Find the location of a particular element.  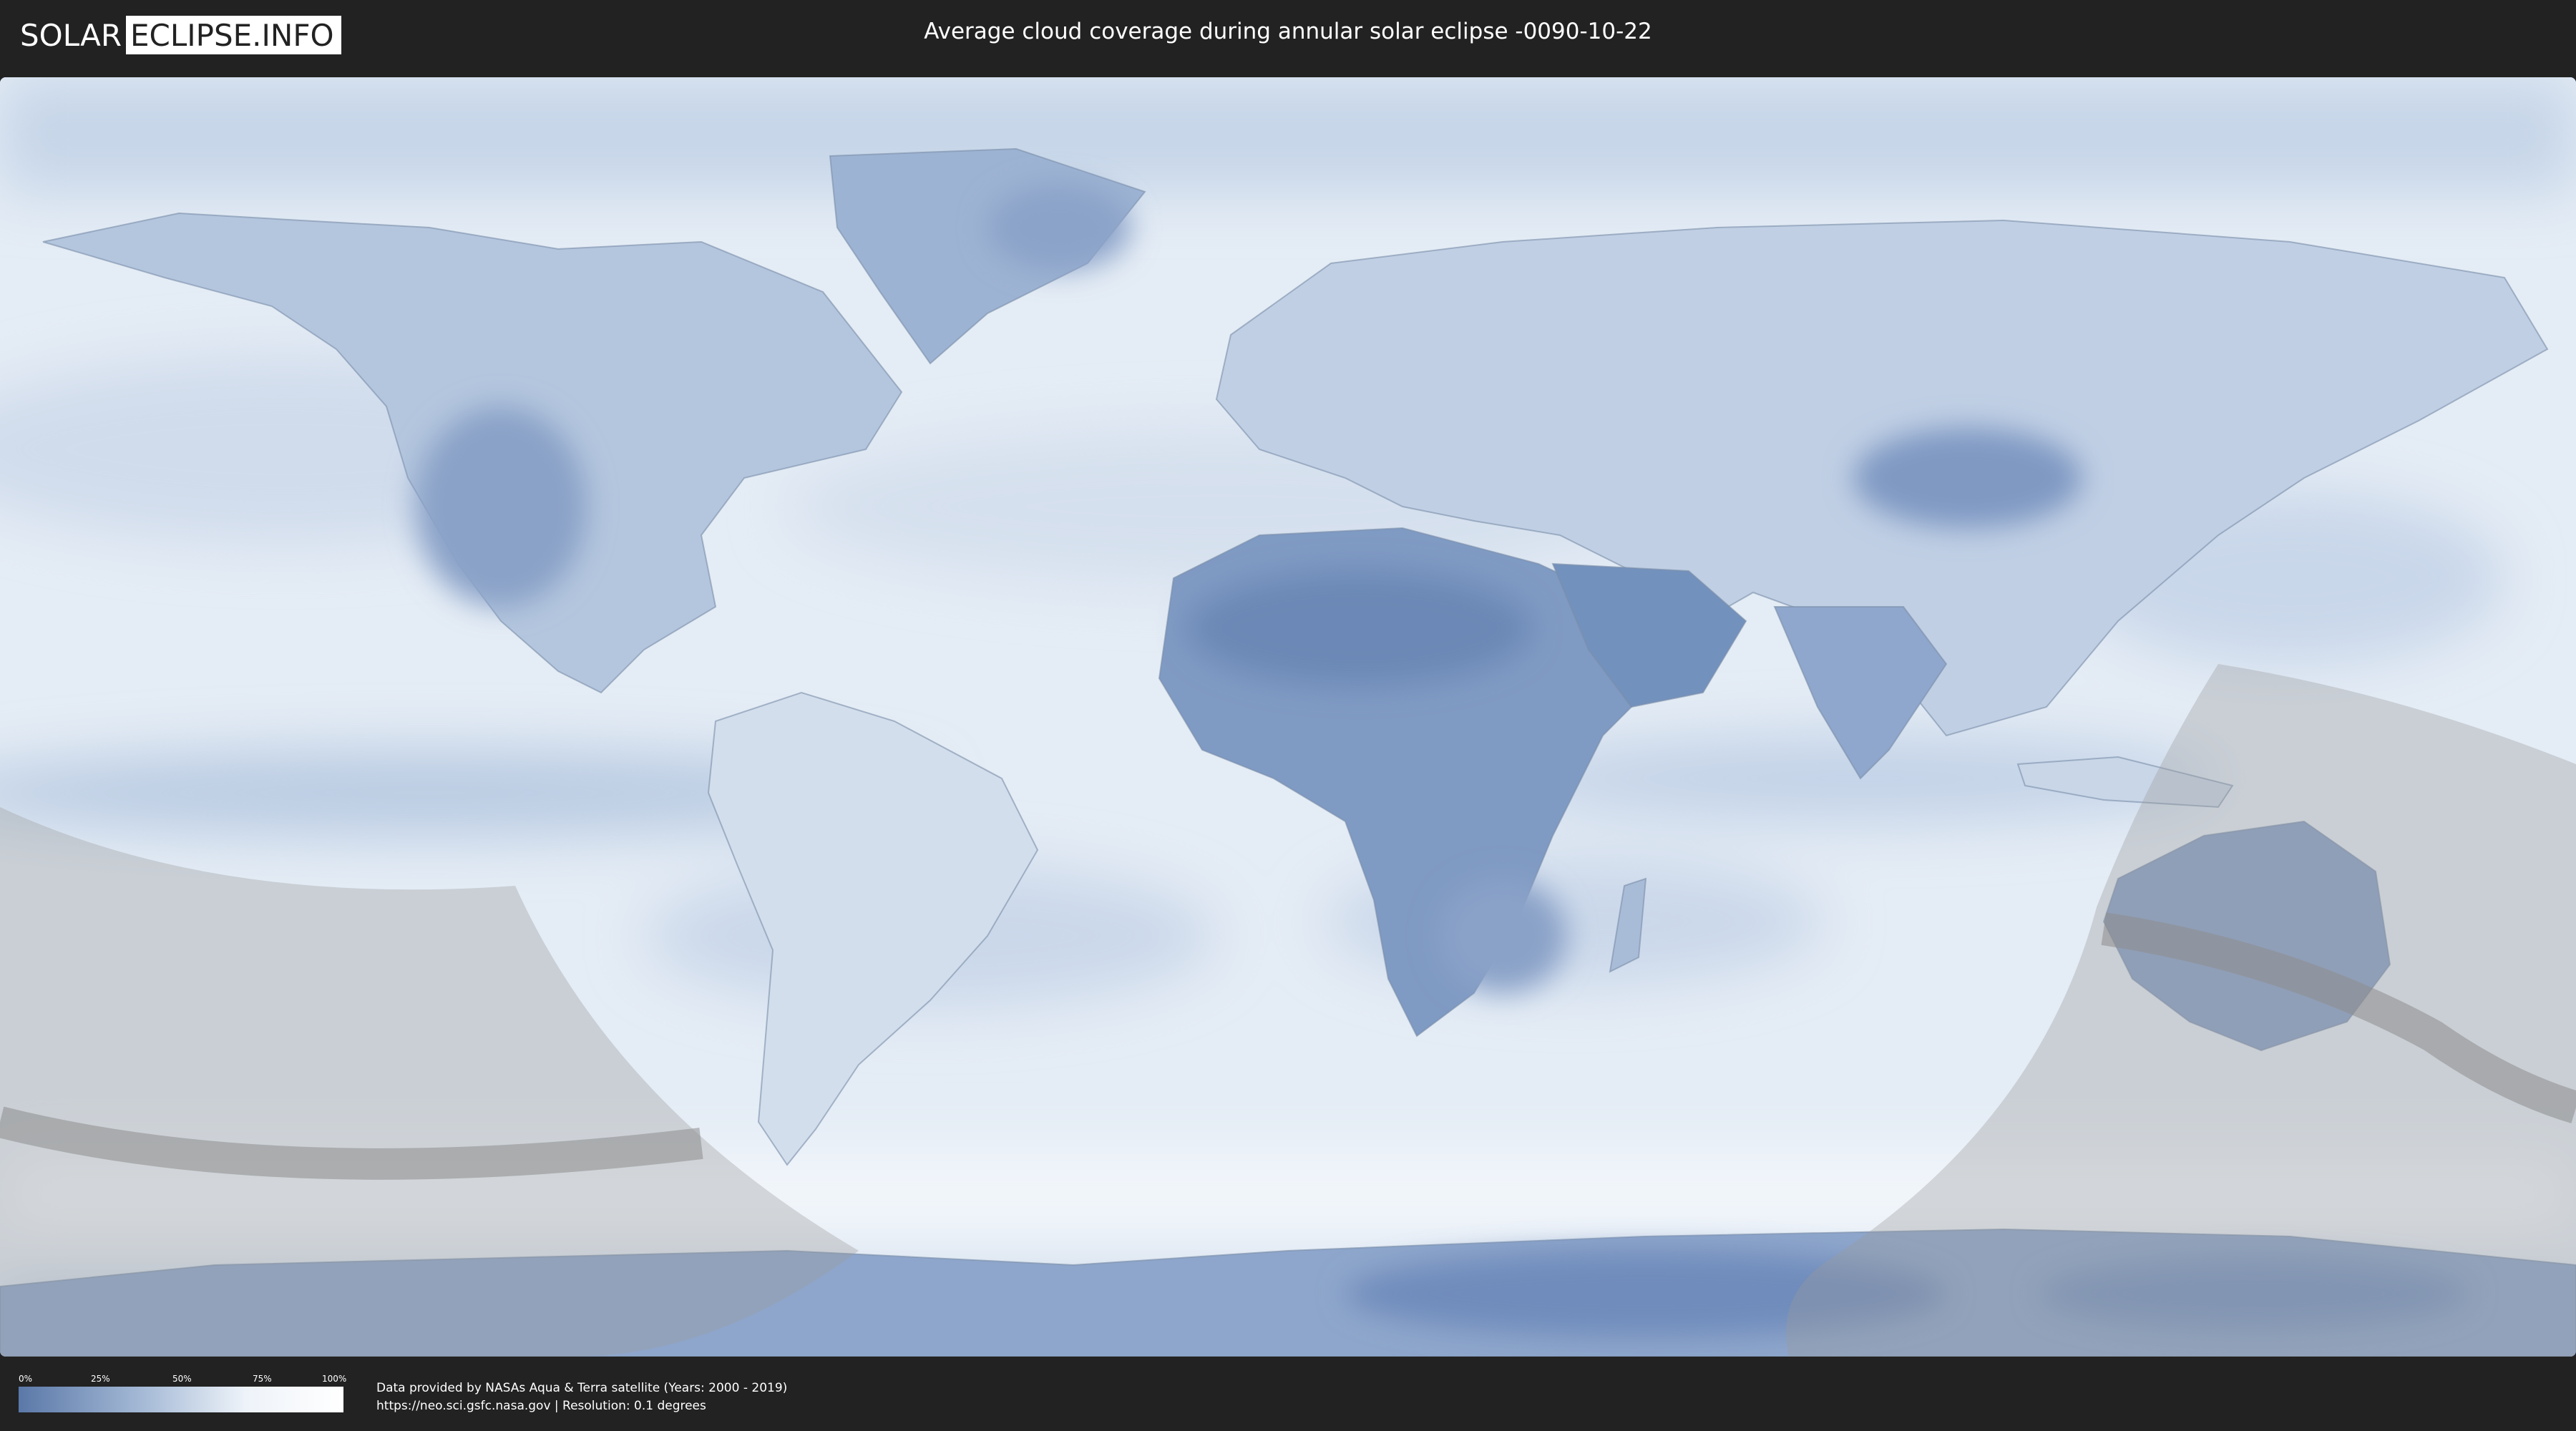

legend-gradient-bar is located at coordinates (181, 1399).